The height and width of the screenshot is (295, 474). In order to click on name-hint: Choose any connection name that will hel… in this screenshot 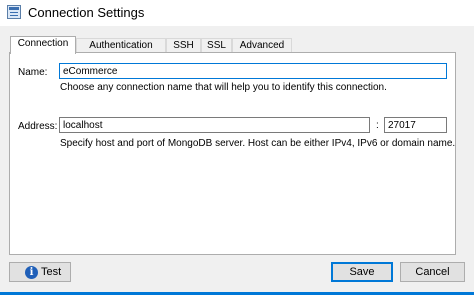, I will do `click(223, 87)`.